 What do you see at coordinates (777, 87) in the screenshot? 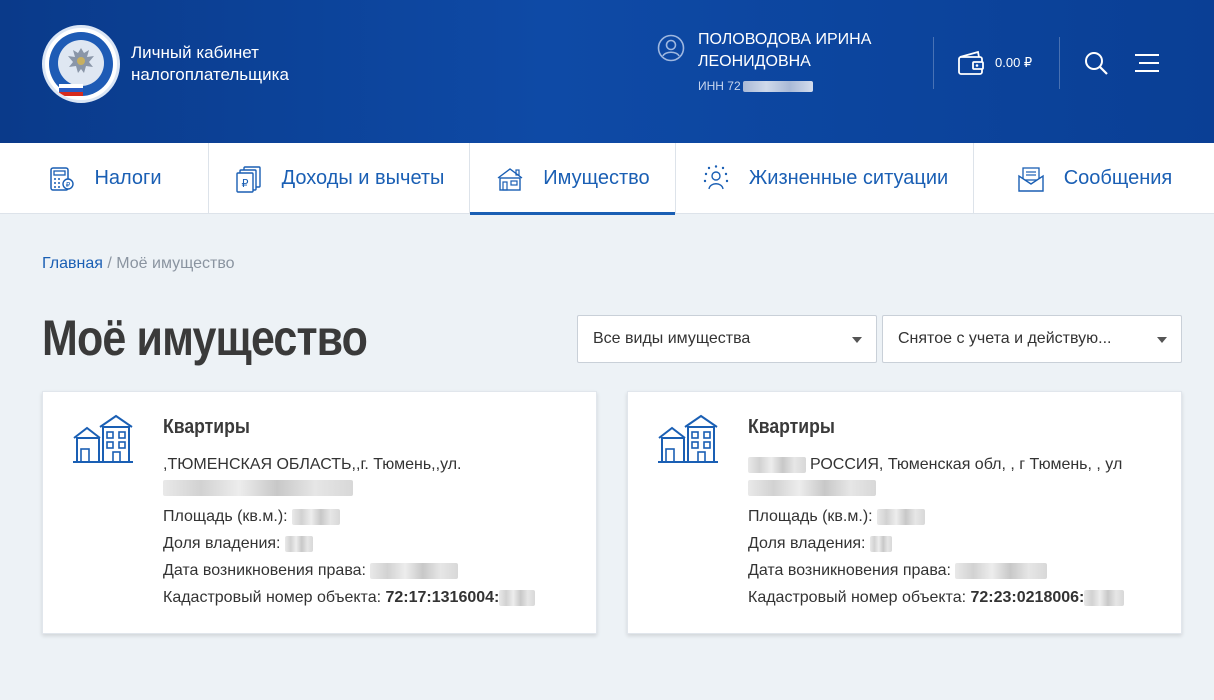
I see `inn-redacted` at bounding box center [777, 87].